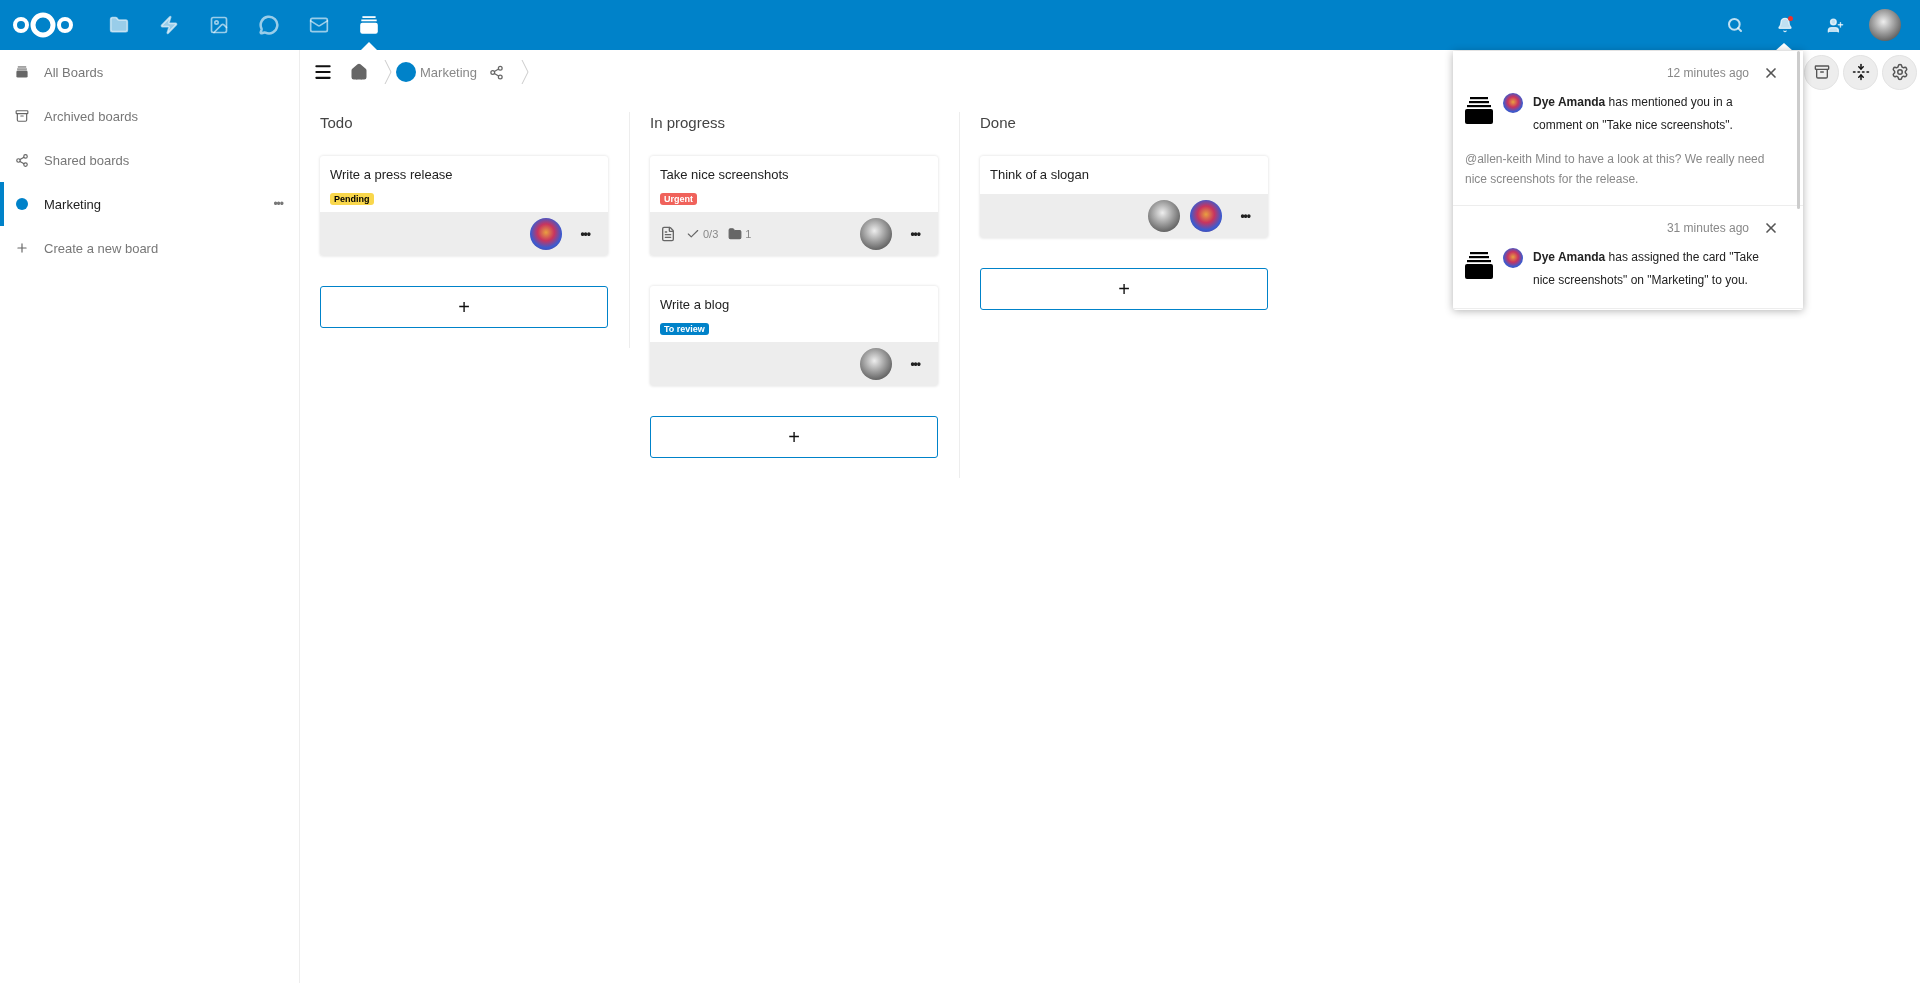  What do you see at coordinates (725, 174) in the screenshot?
I see `card-title: Take nice screenshots` at bounding box center [725, 174].